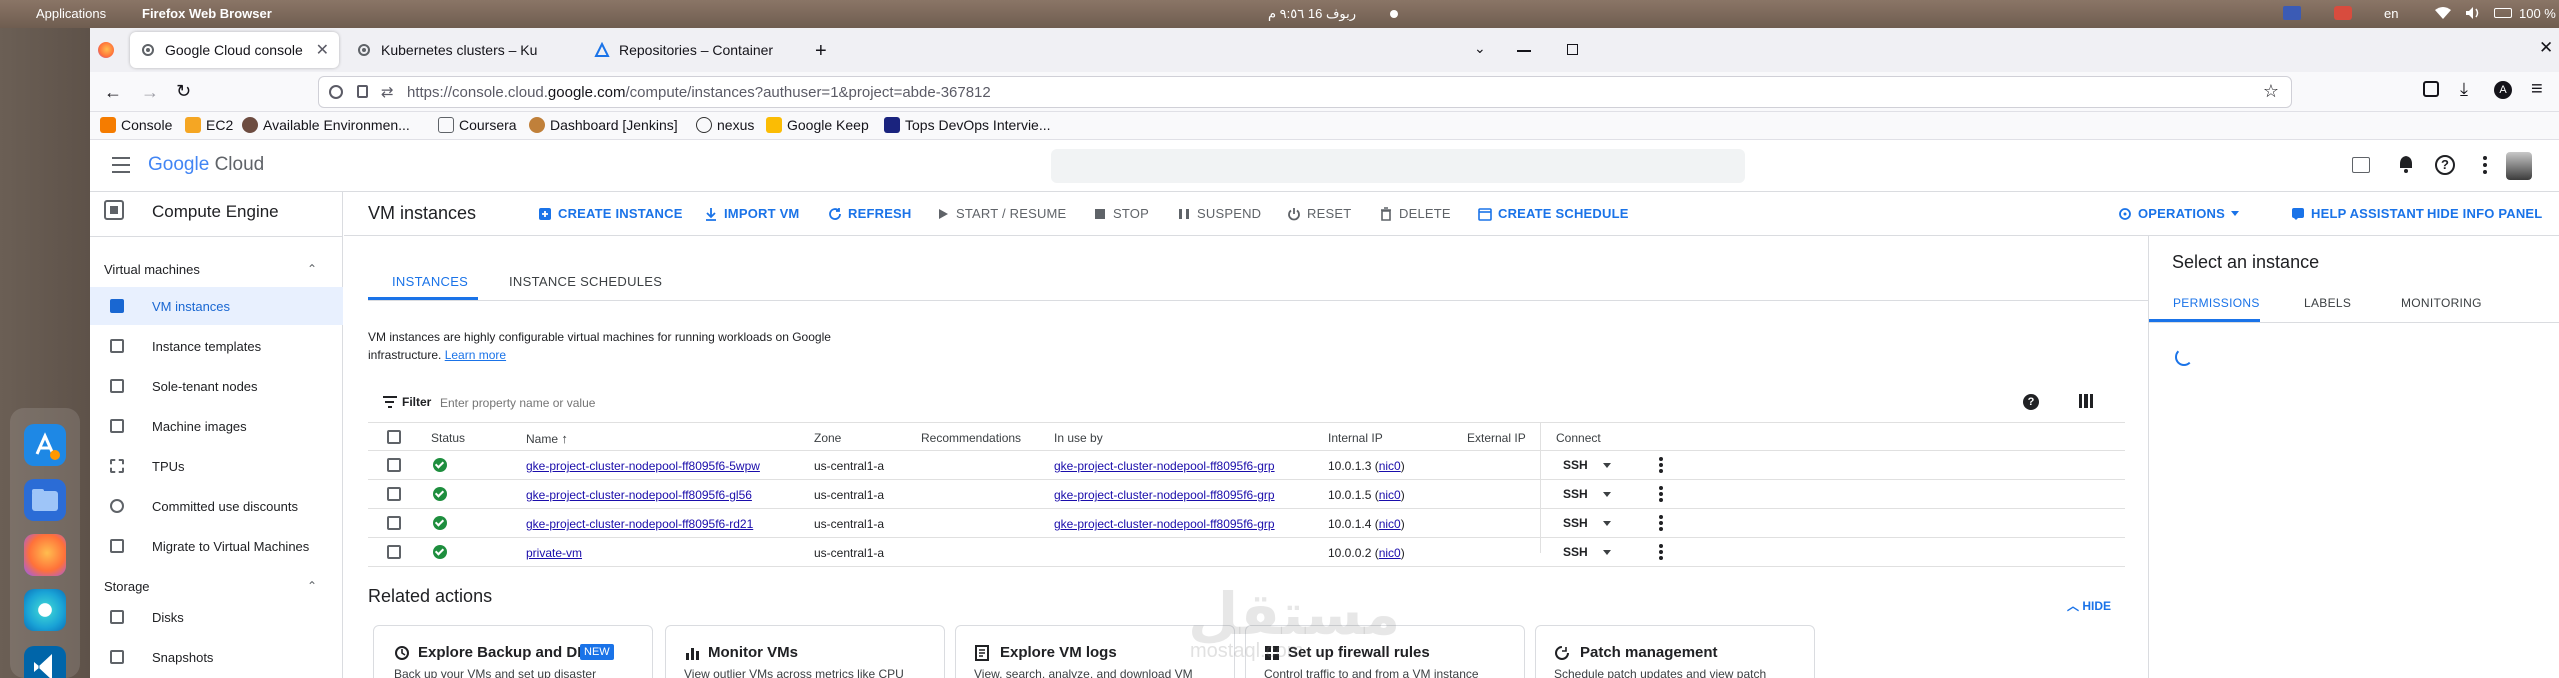 Image resolution: width=2559 pixels, height=678 pixels. I want to click on hide-info-panel-button: HIDE INFO PANEL, so click(2484, 213).